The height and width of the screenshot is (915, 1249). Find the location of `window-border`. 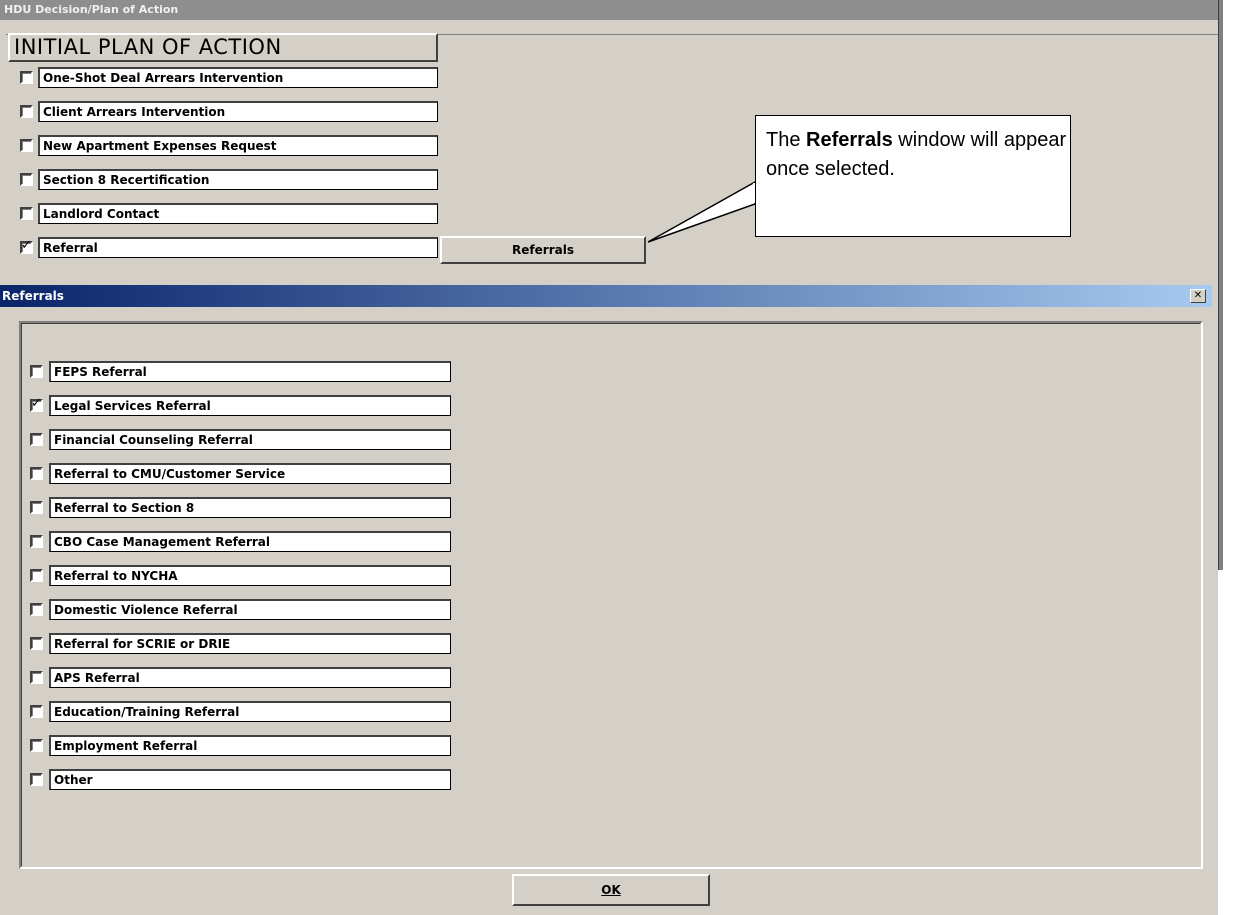

window-border is located at coordinates (1220, 285).